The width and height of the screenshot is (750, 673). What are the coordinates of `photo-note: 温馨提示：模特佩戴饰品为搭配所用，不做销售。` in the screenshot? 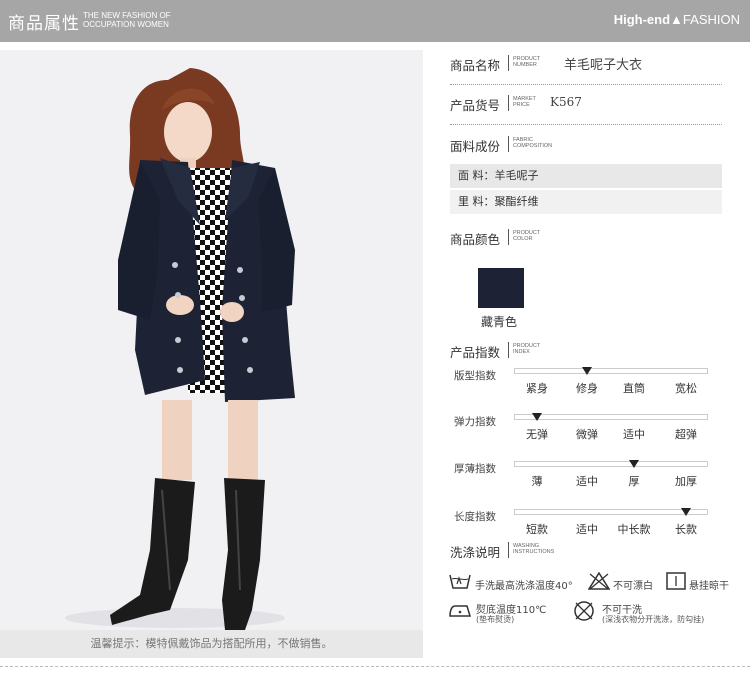 It's located at (211, 644).